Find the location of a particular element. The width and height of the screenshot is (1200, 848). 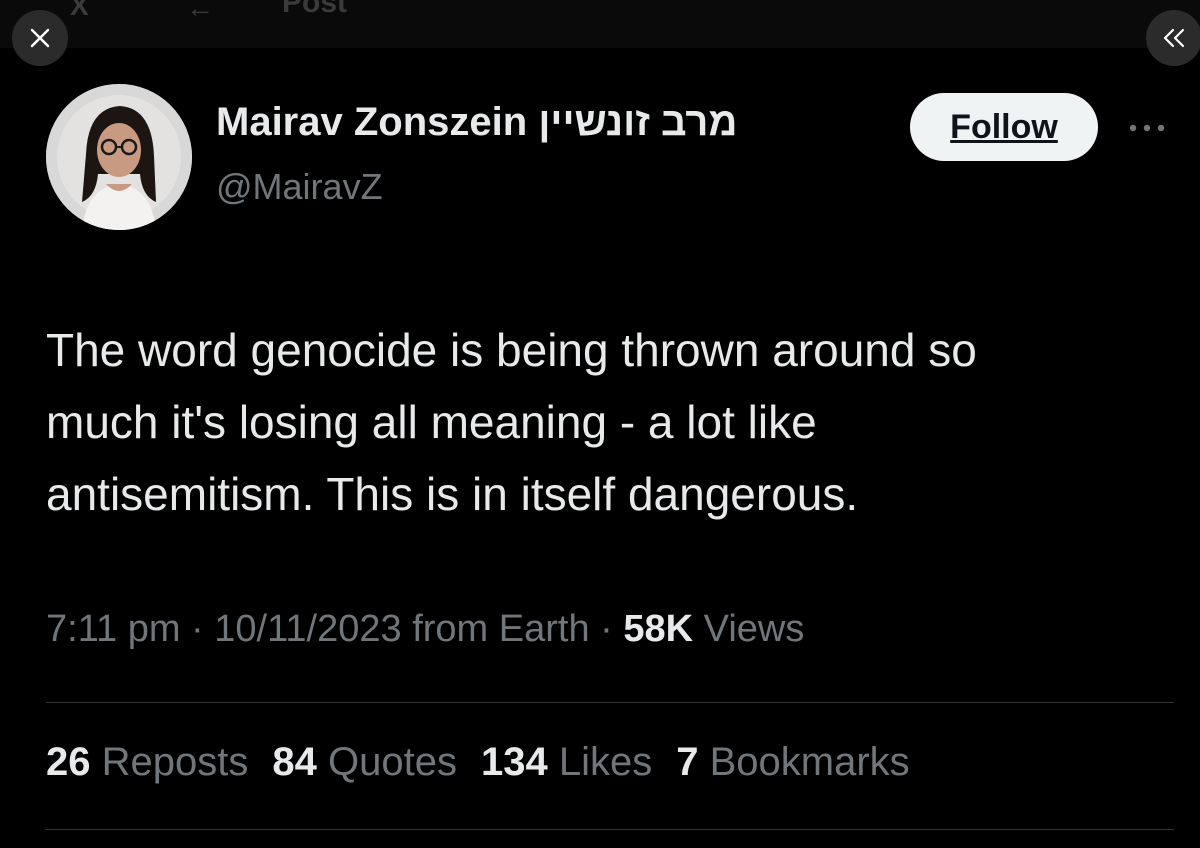

likes-stat: 134 Likes is located at coordinates (566, 762).